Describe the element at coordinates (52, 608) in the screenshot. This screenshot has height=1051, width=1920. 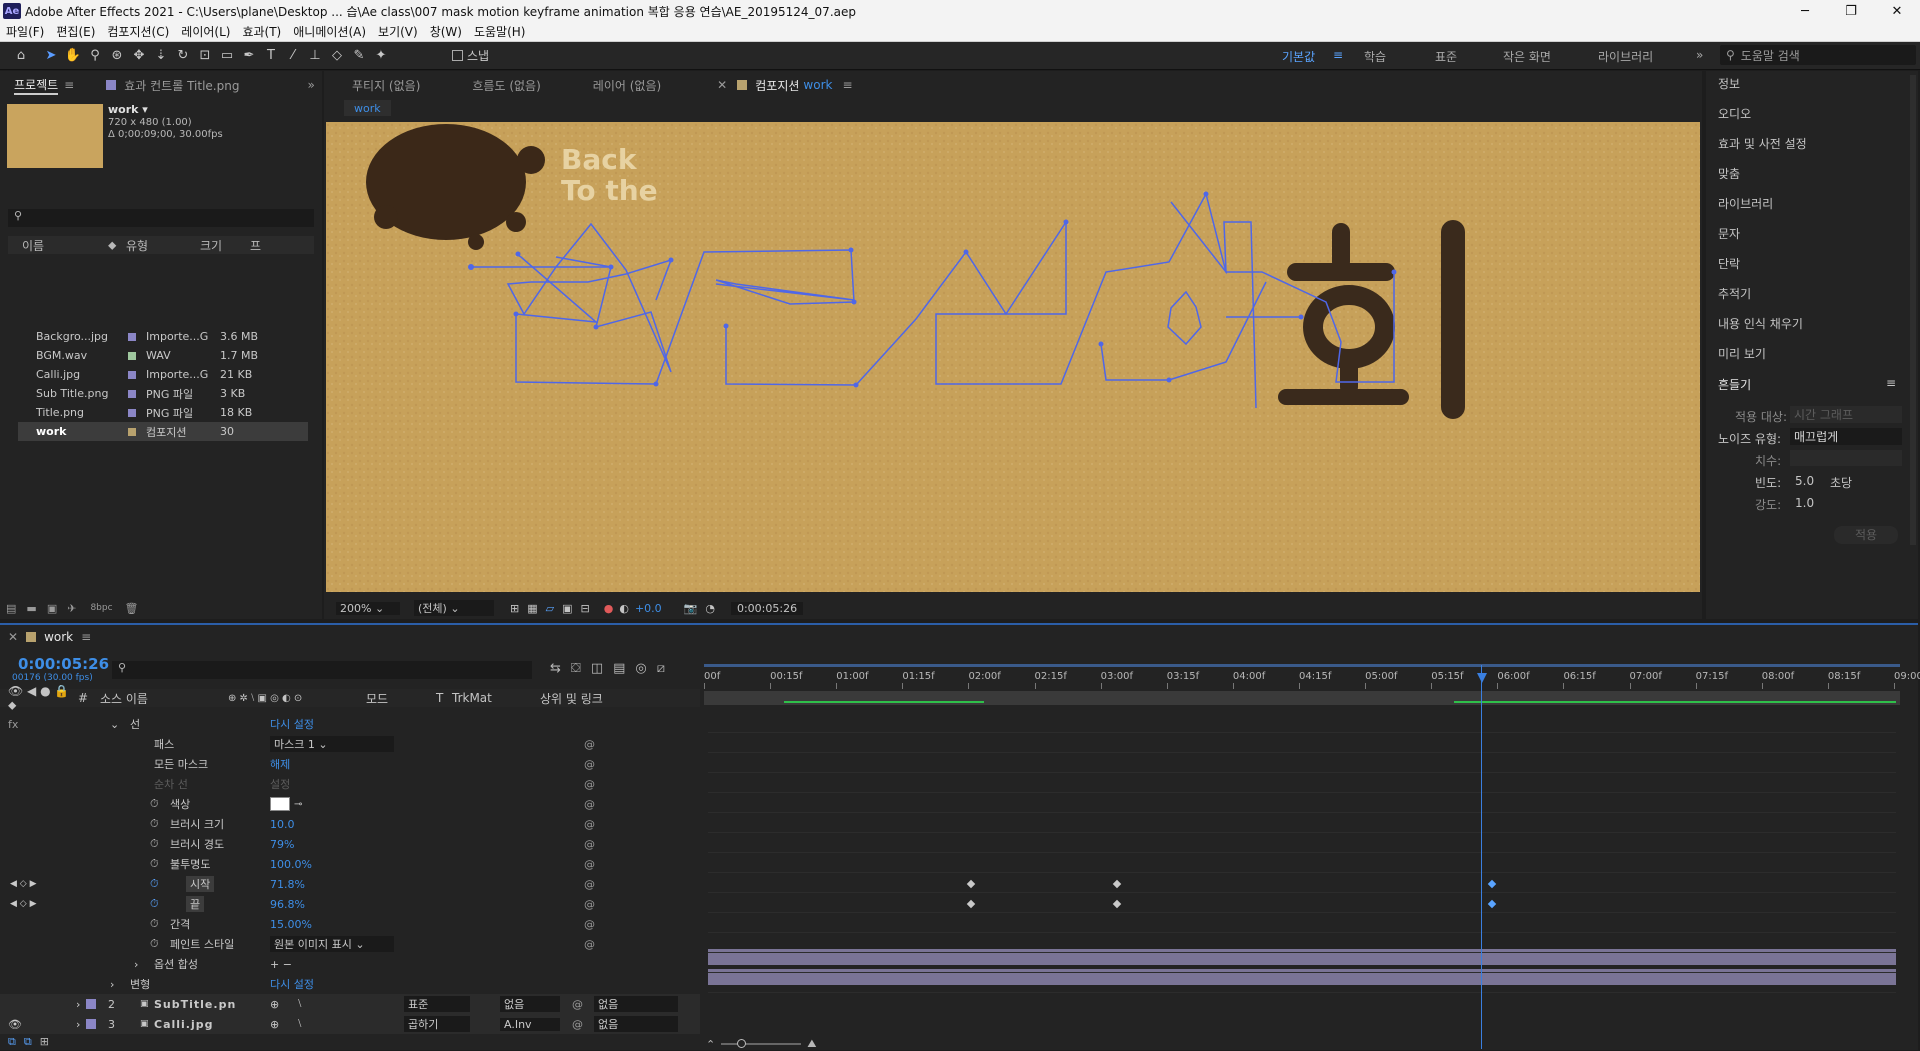
I see `new-comp-icon: ▣` at that location.